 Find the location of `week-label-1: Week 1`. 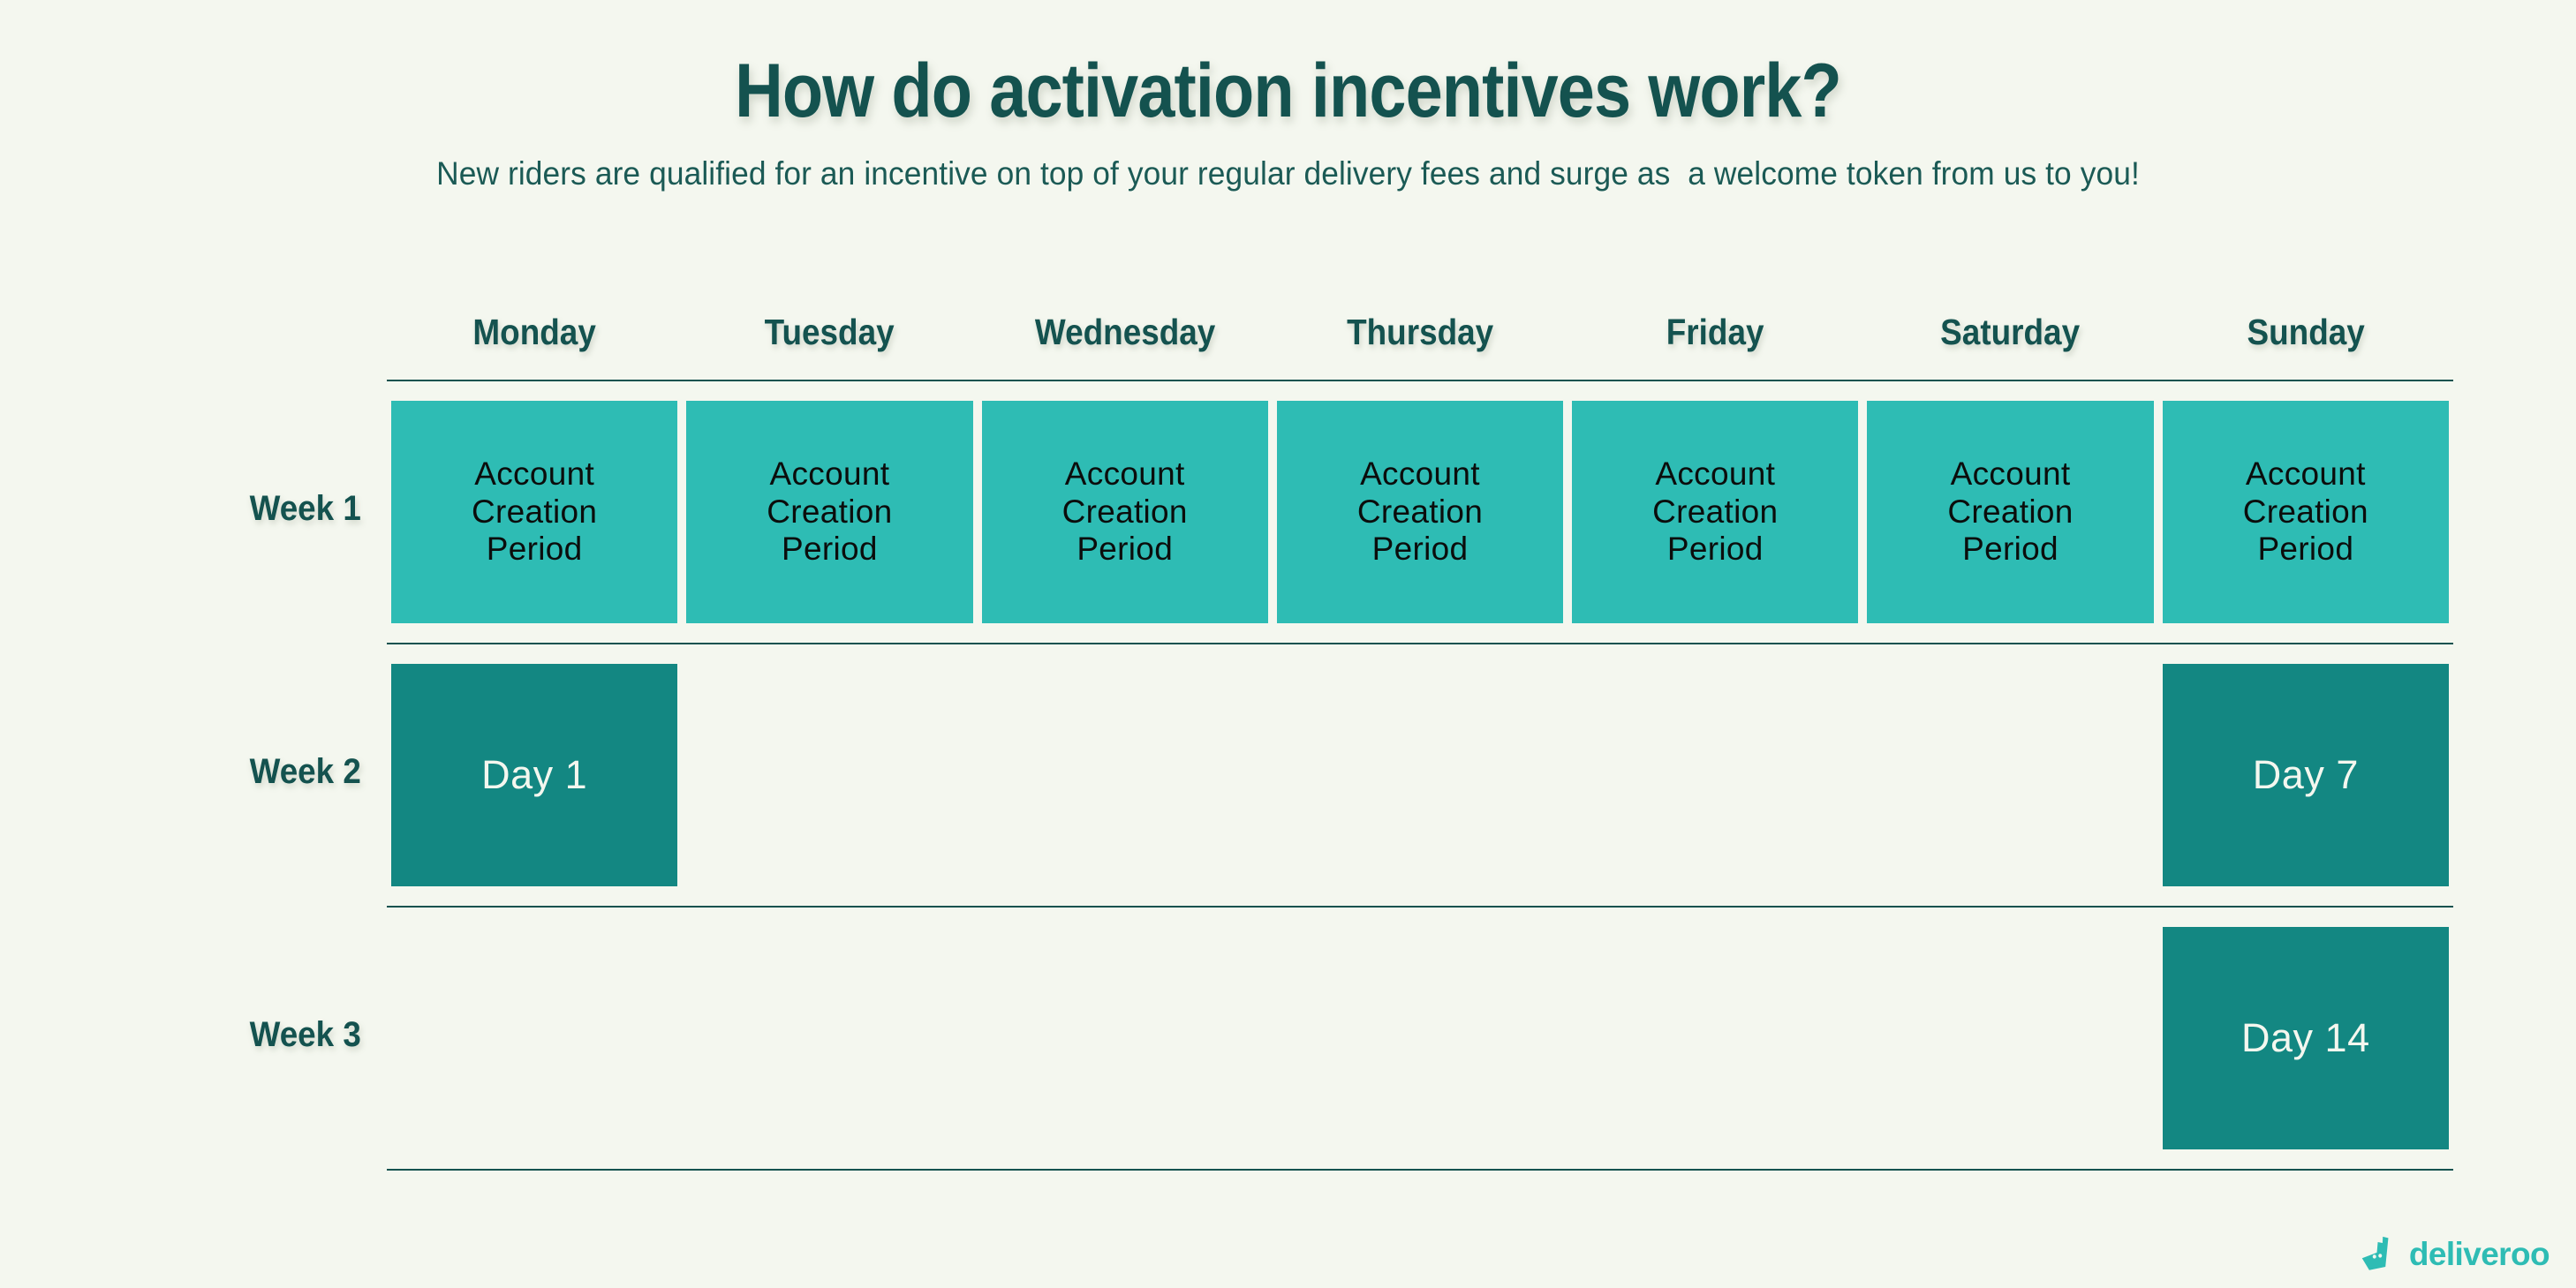

week-label-1: Week 1 is located at coordinates (305, 509).